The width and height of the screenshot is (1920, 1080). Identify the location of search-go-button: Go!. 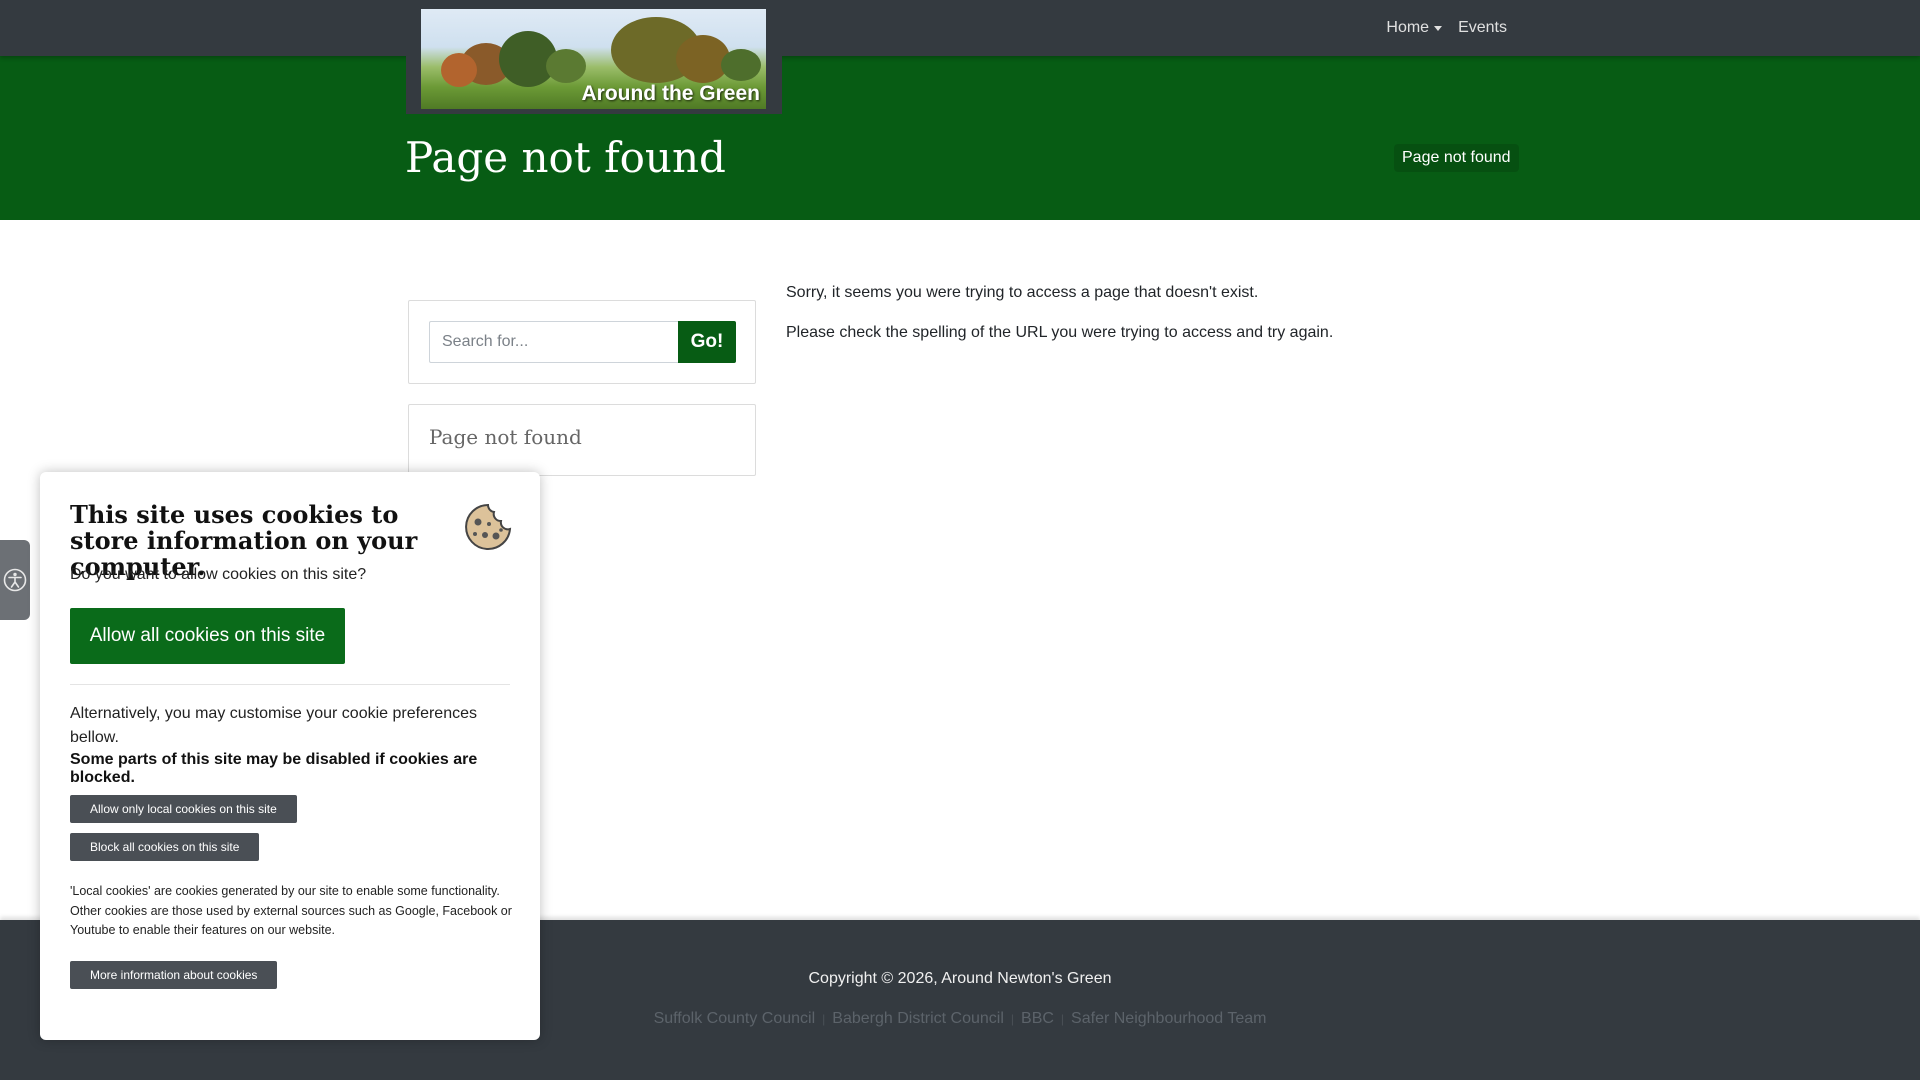
(707, 342).